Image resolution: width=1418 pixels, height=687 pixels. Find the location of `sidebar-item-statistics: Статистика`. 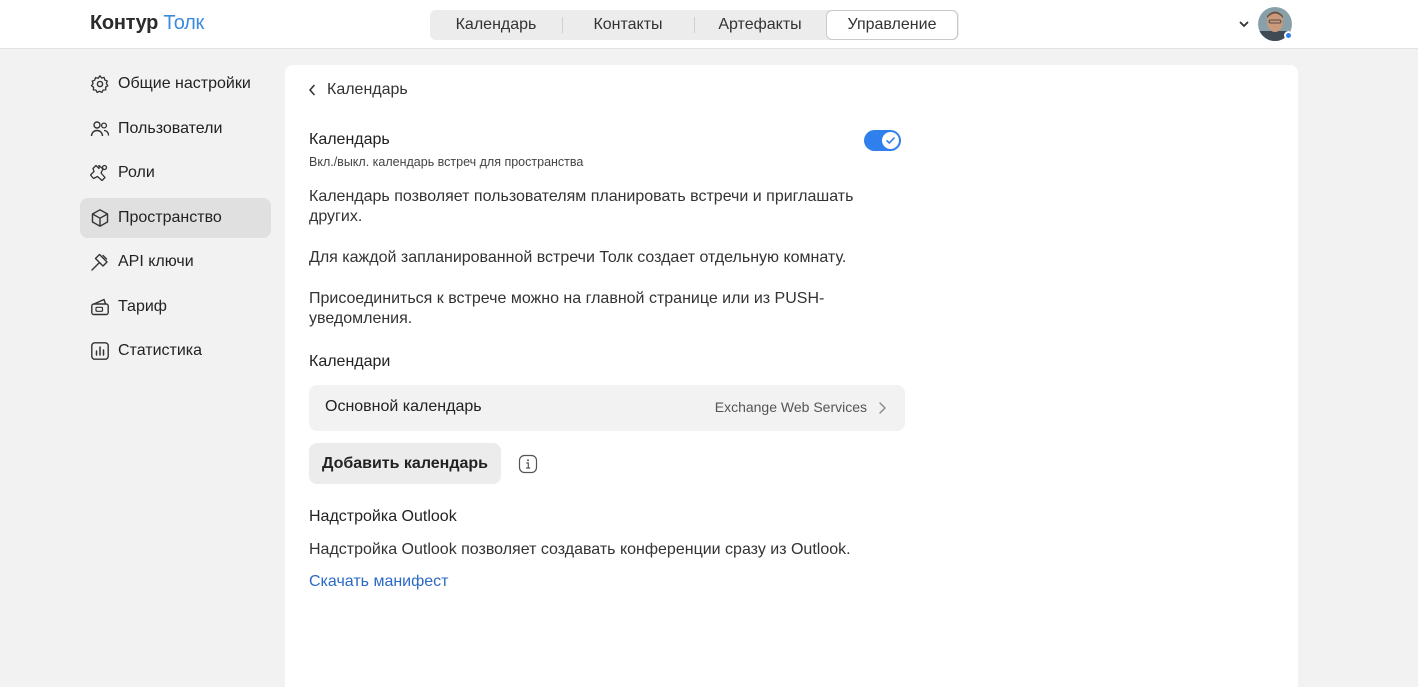

sidebar-item-statistics: Статистика is located at coordinates (175, 351).